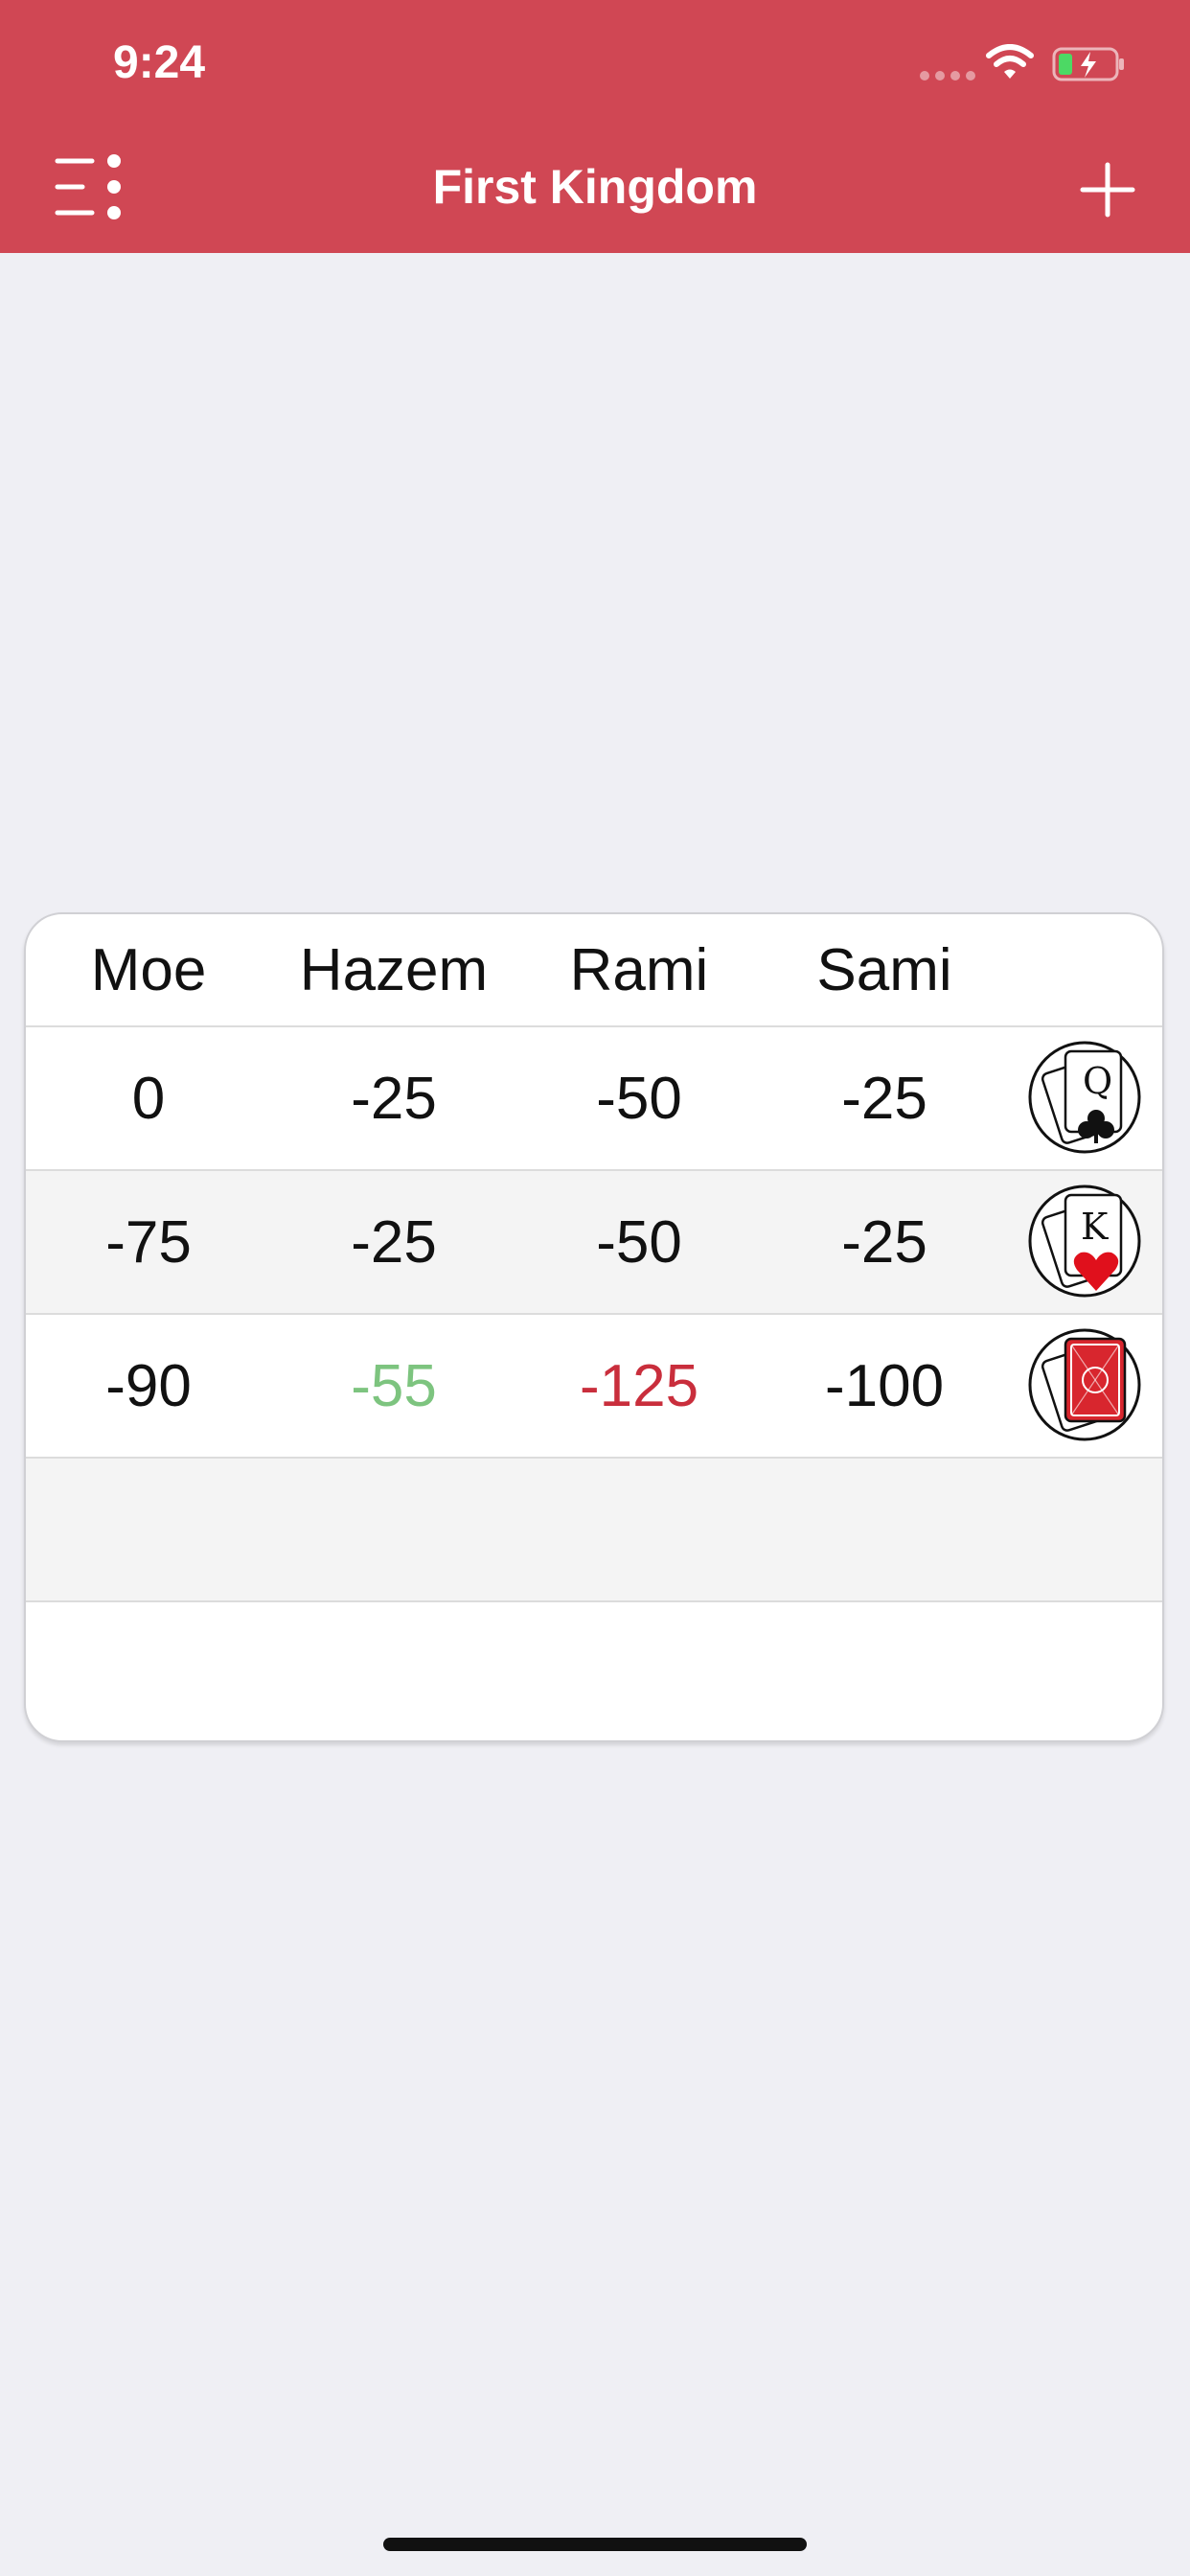 The width and height of the screenshot is (1190, 2576). I want to click on score-row: -90 -55 -125 -100, so click(594, 1387).